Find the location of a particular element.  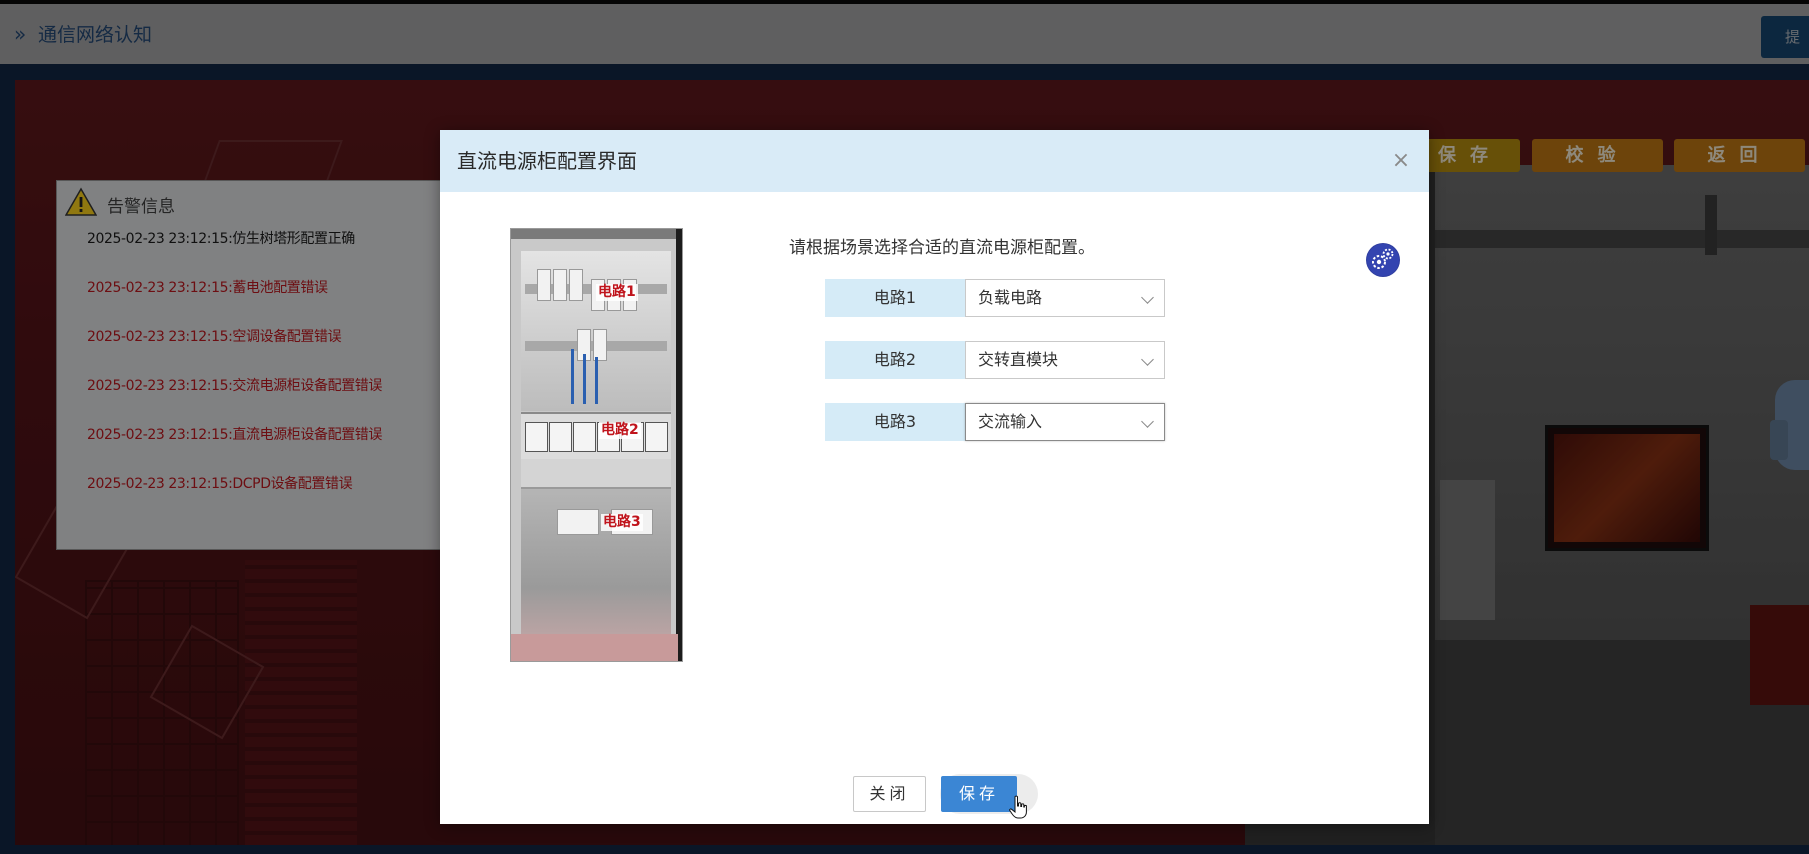

dialog-instruction: 请根据场景选择合适的直流电源柜配置。 is located at coordinates (942, 248).